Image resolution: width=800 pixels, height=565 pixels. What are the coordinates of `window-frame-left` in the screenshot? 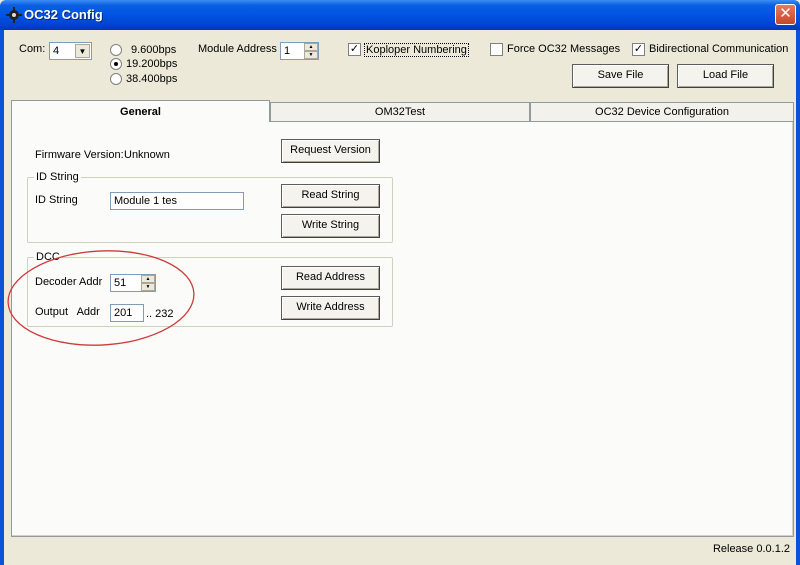 It's located at (2, 297).